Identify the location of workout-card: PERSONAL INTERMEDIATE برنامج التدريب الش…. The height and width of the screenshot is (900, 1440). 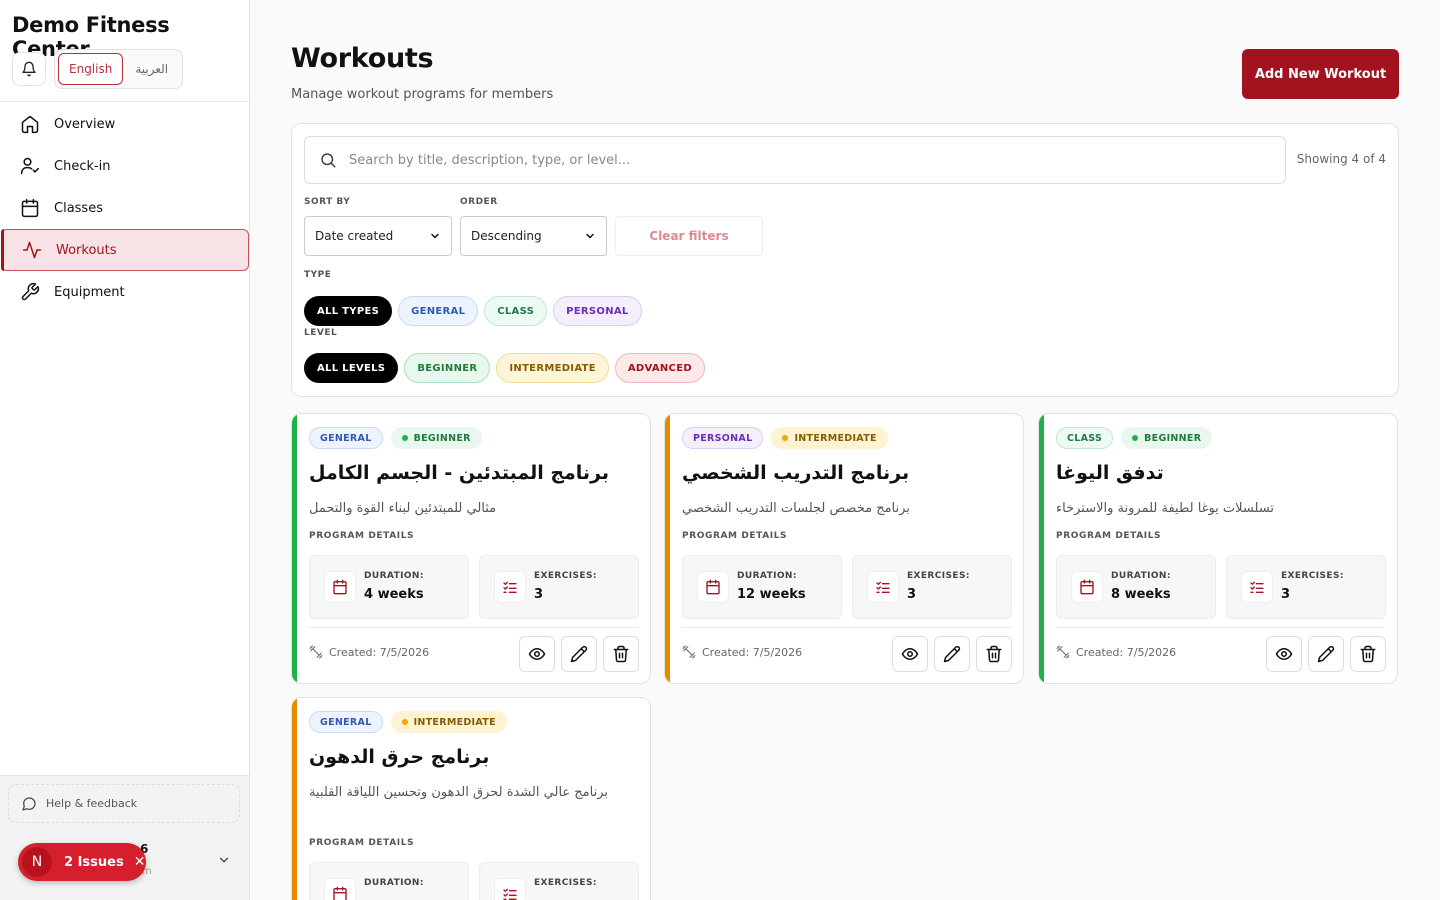
(844, 548).